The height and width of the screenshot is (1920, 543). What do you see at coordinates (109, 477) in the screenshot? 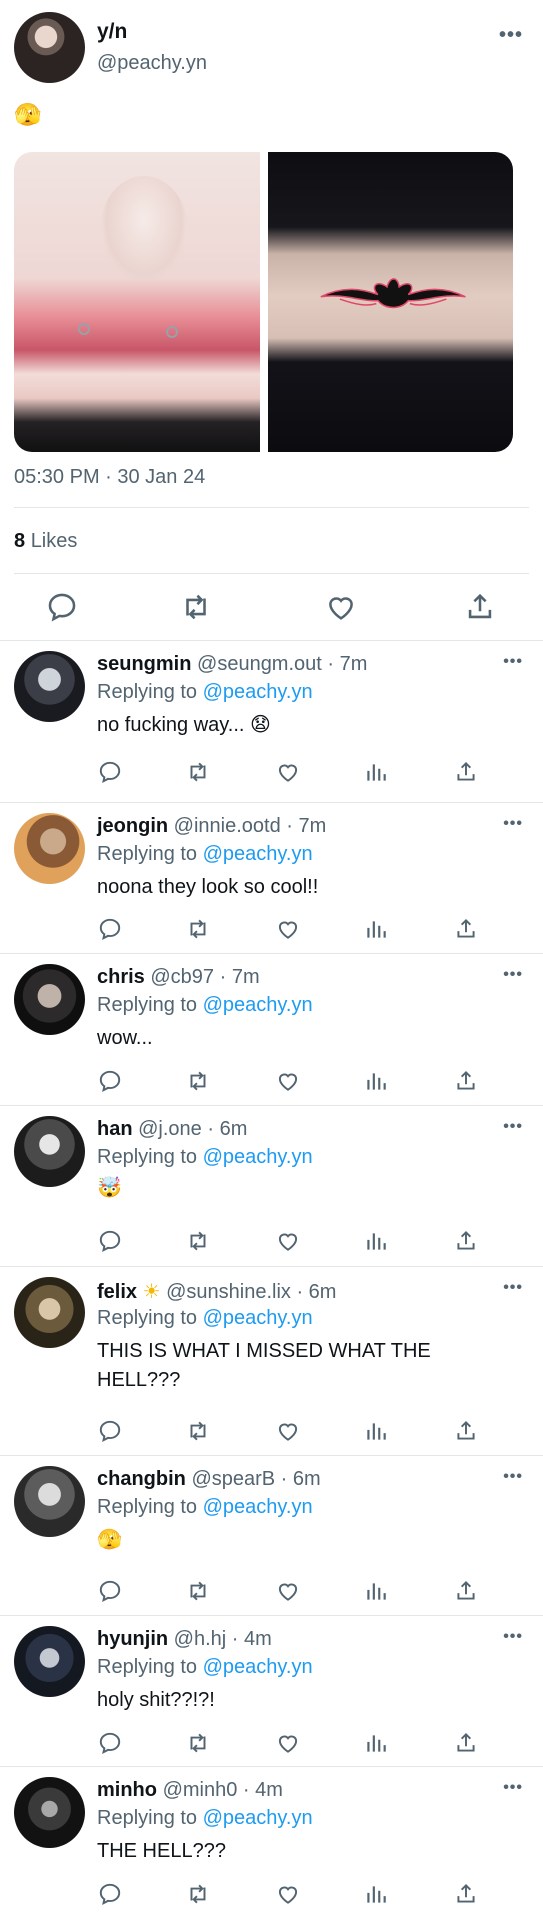
I see `timestamp: 05:30 PM · 30 Jan 24` at bounding box center [109, 477].